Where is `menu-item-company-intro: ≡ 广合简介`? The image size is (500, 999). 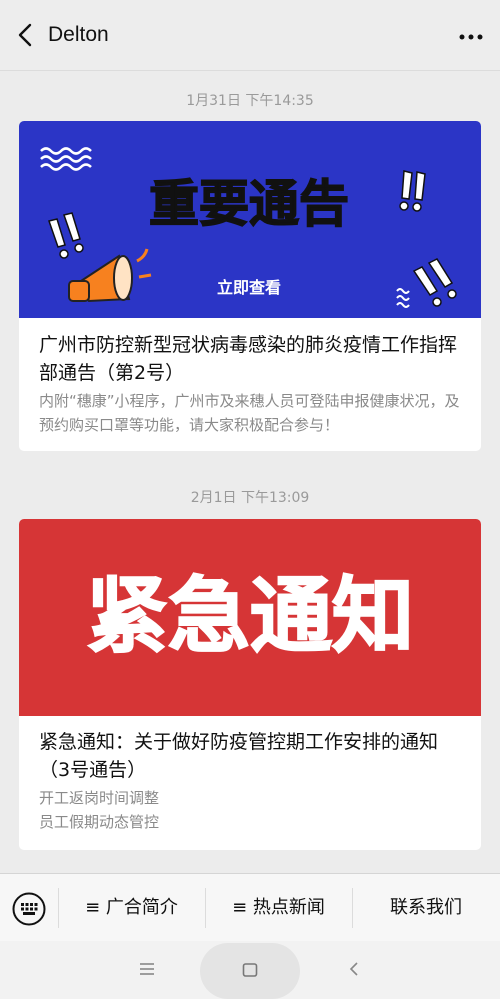 menu-item-company-intro: ≡ 广合简介 is located at coordinates (131, 908).